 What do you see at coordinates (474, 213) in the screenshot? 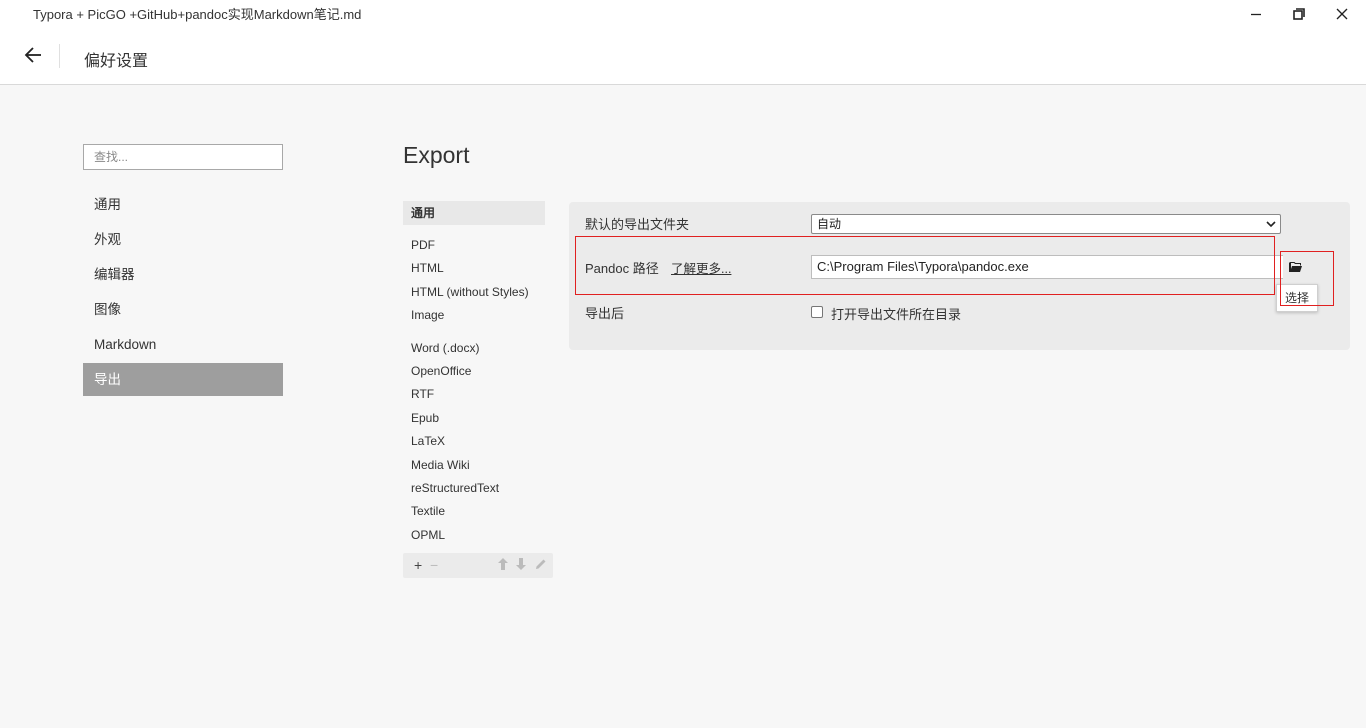
I see `format-item-general: 通用` at bounding box center [474, 213].